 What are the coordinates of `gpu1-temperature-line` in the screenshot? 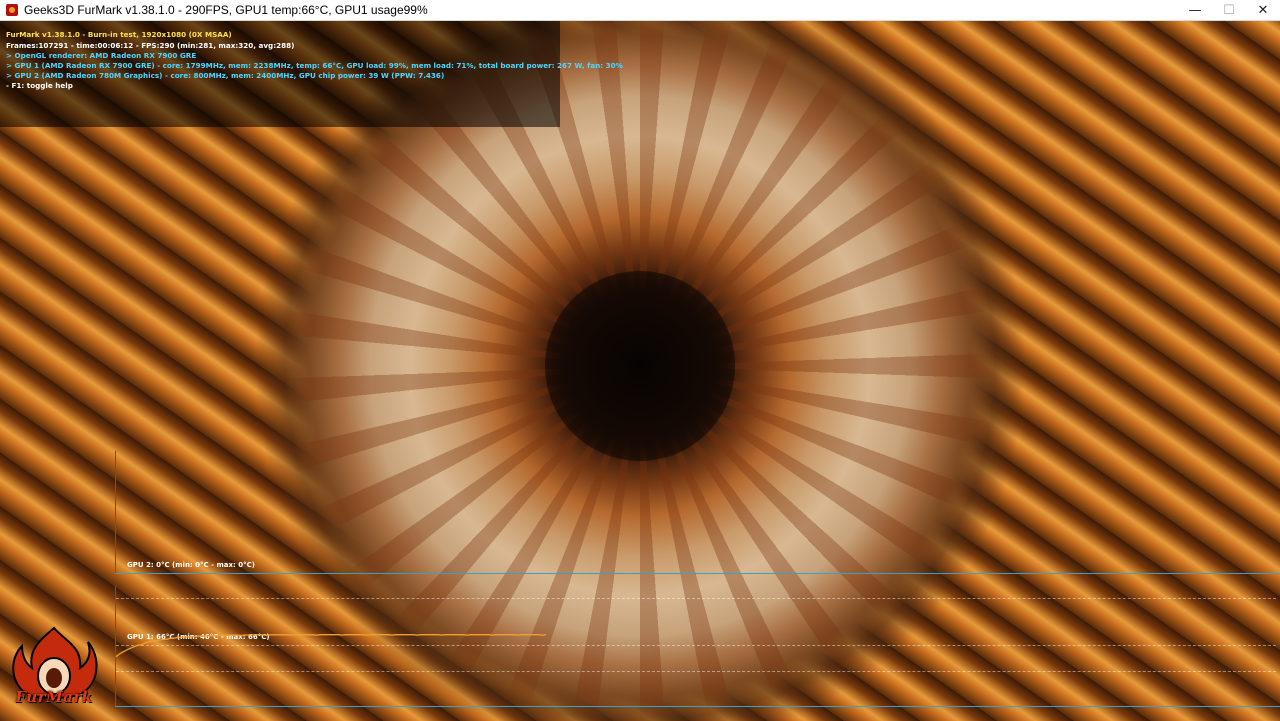 It's located at (331, 646).